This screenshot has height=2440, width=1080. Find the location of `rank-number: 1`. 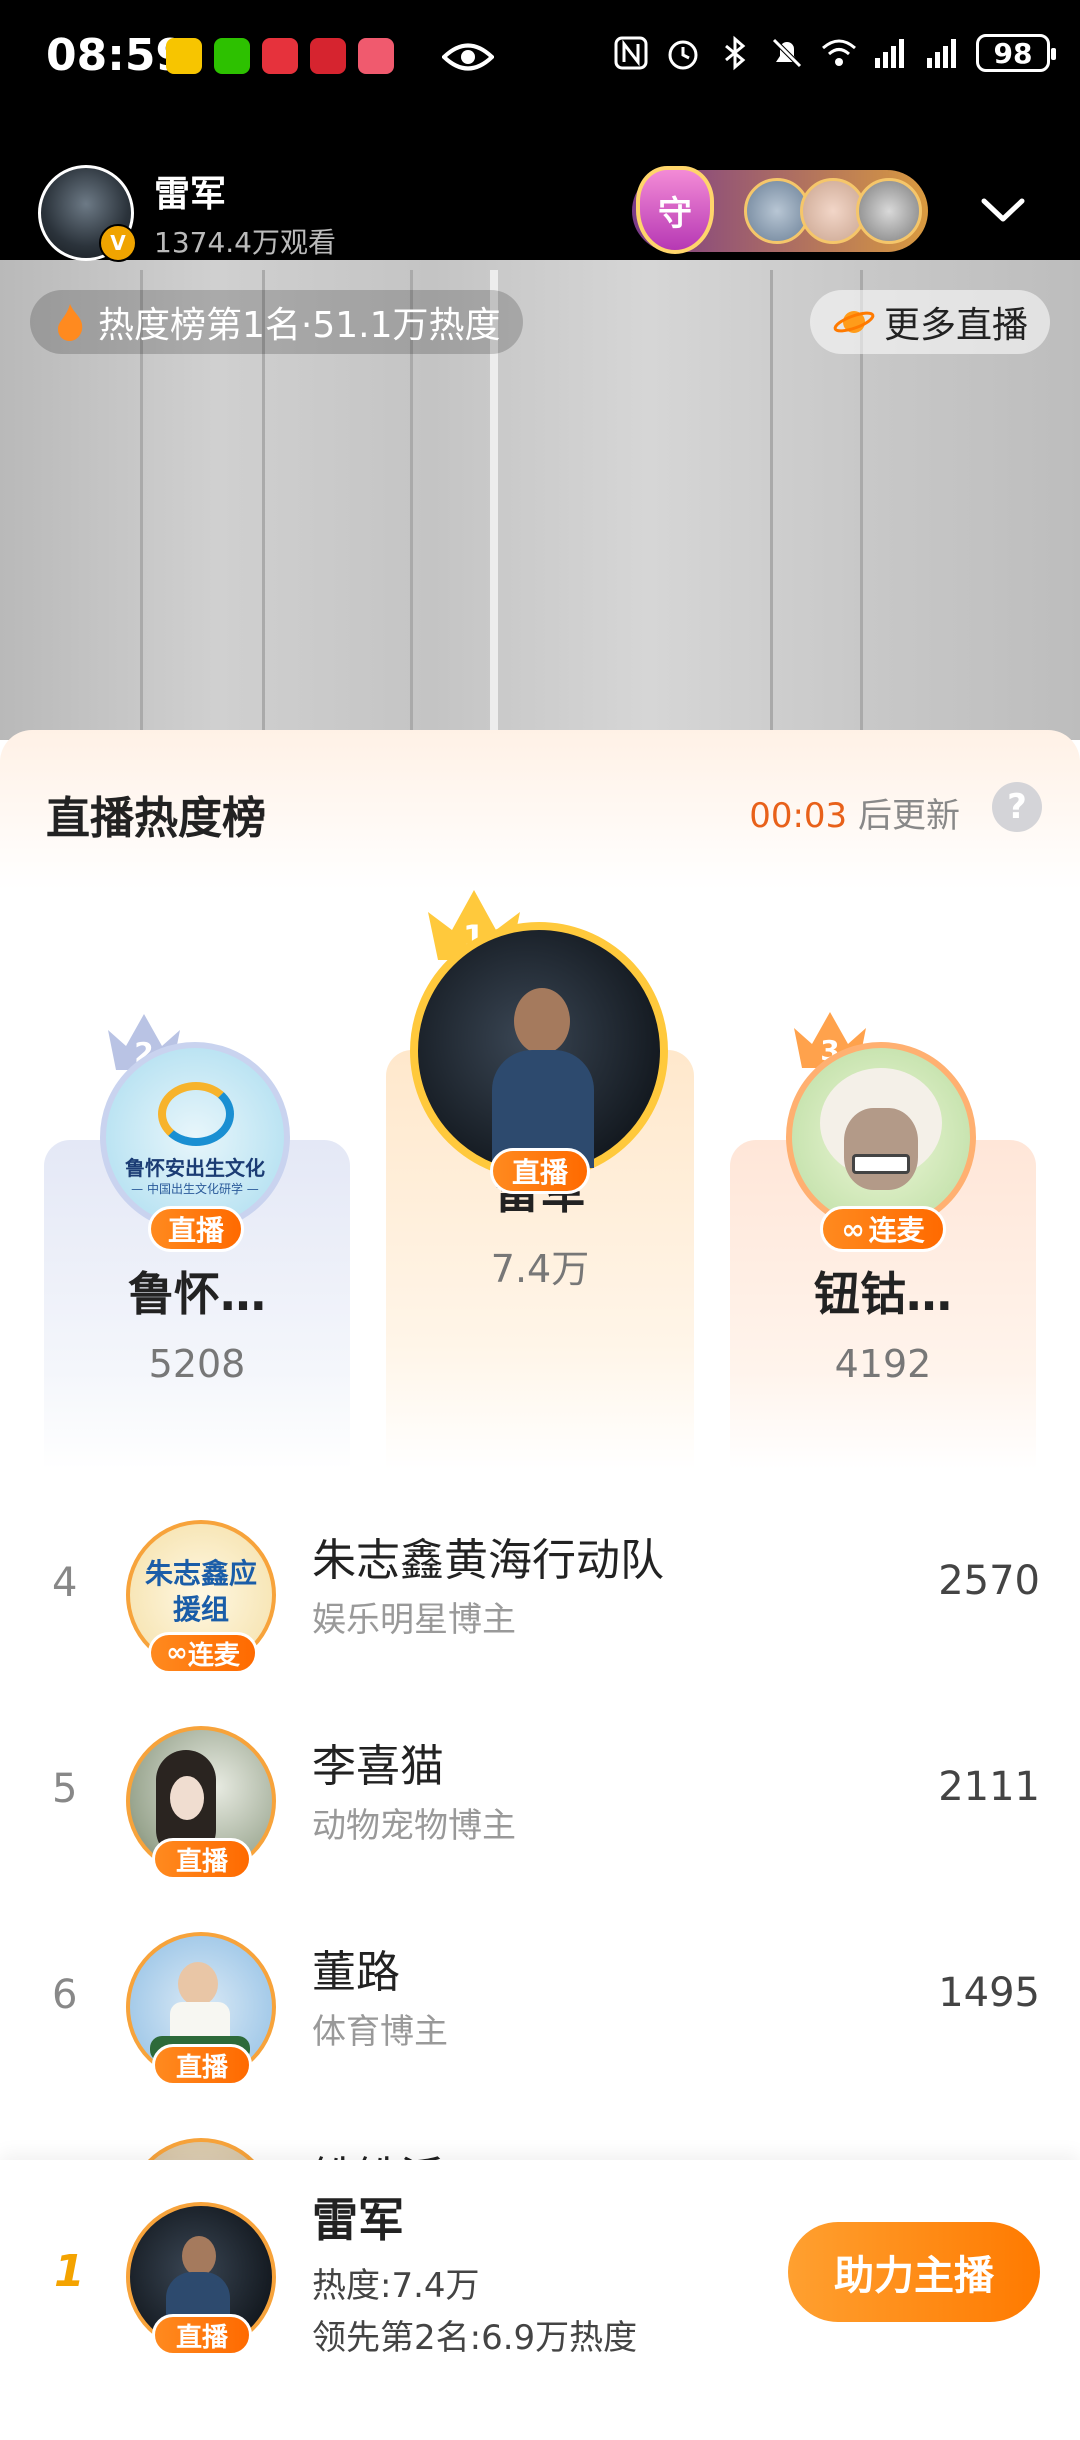

rank-number: 1 is located at coordinates (69, 2271).